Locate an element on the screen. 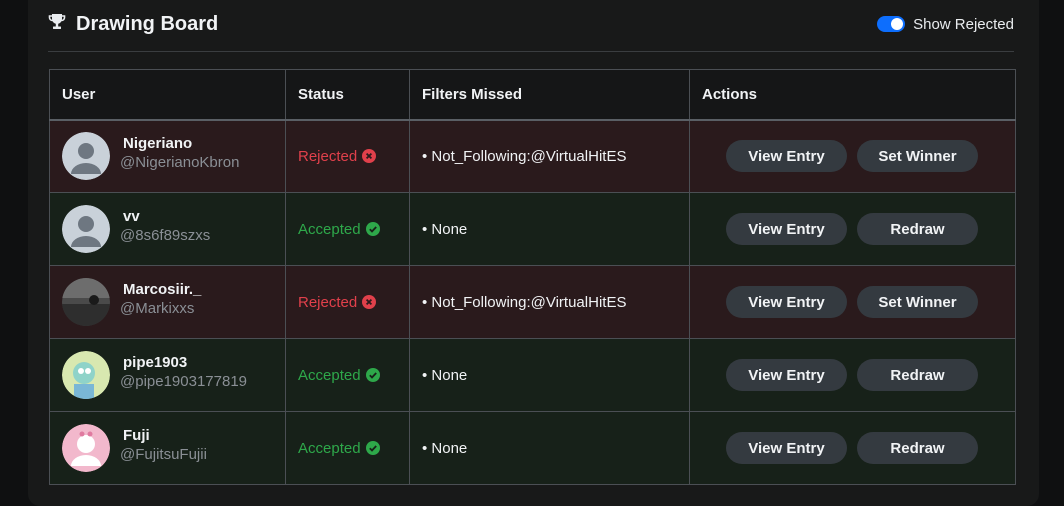 The width and height of the screenshot is (1064, 506). table-header-row: User Status Filters Missed Actions is located at coordinates (532, 95).